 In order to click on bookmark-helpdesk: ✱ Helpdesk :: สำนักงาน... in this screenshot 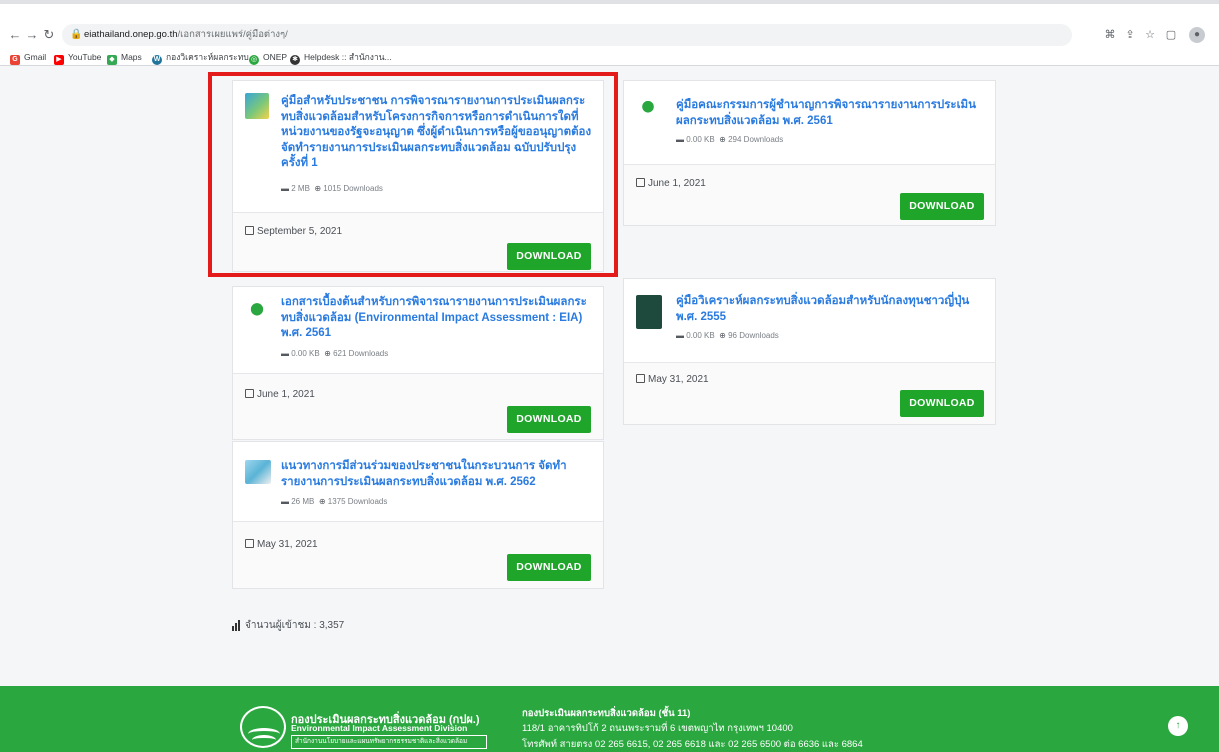, I will do `click(341, 57)`.